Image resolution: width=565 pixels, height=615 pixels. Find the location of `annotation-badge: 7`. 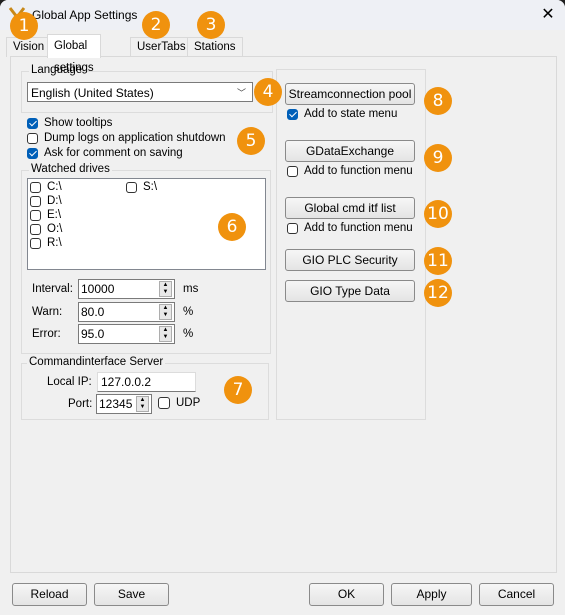

annotation-badge: 7 is located at coordinates (238, 390).